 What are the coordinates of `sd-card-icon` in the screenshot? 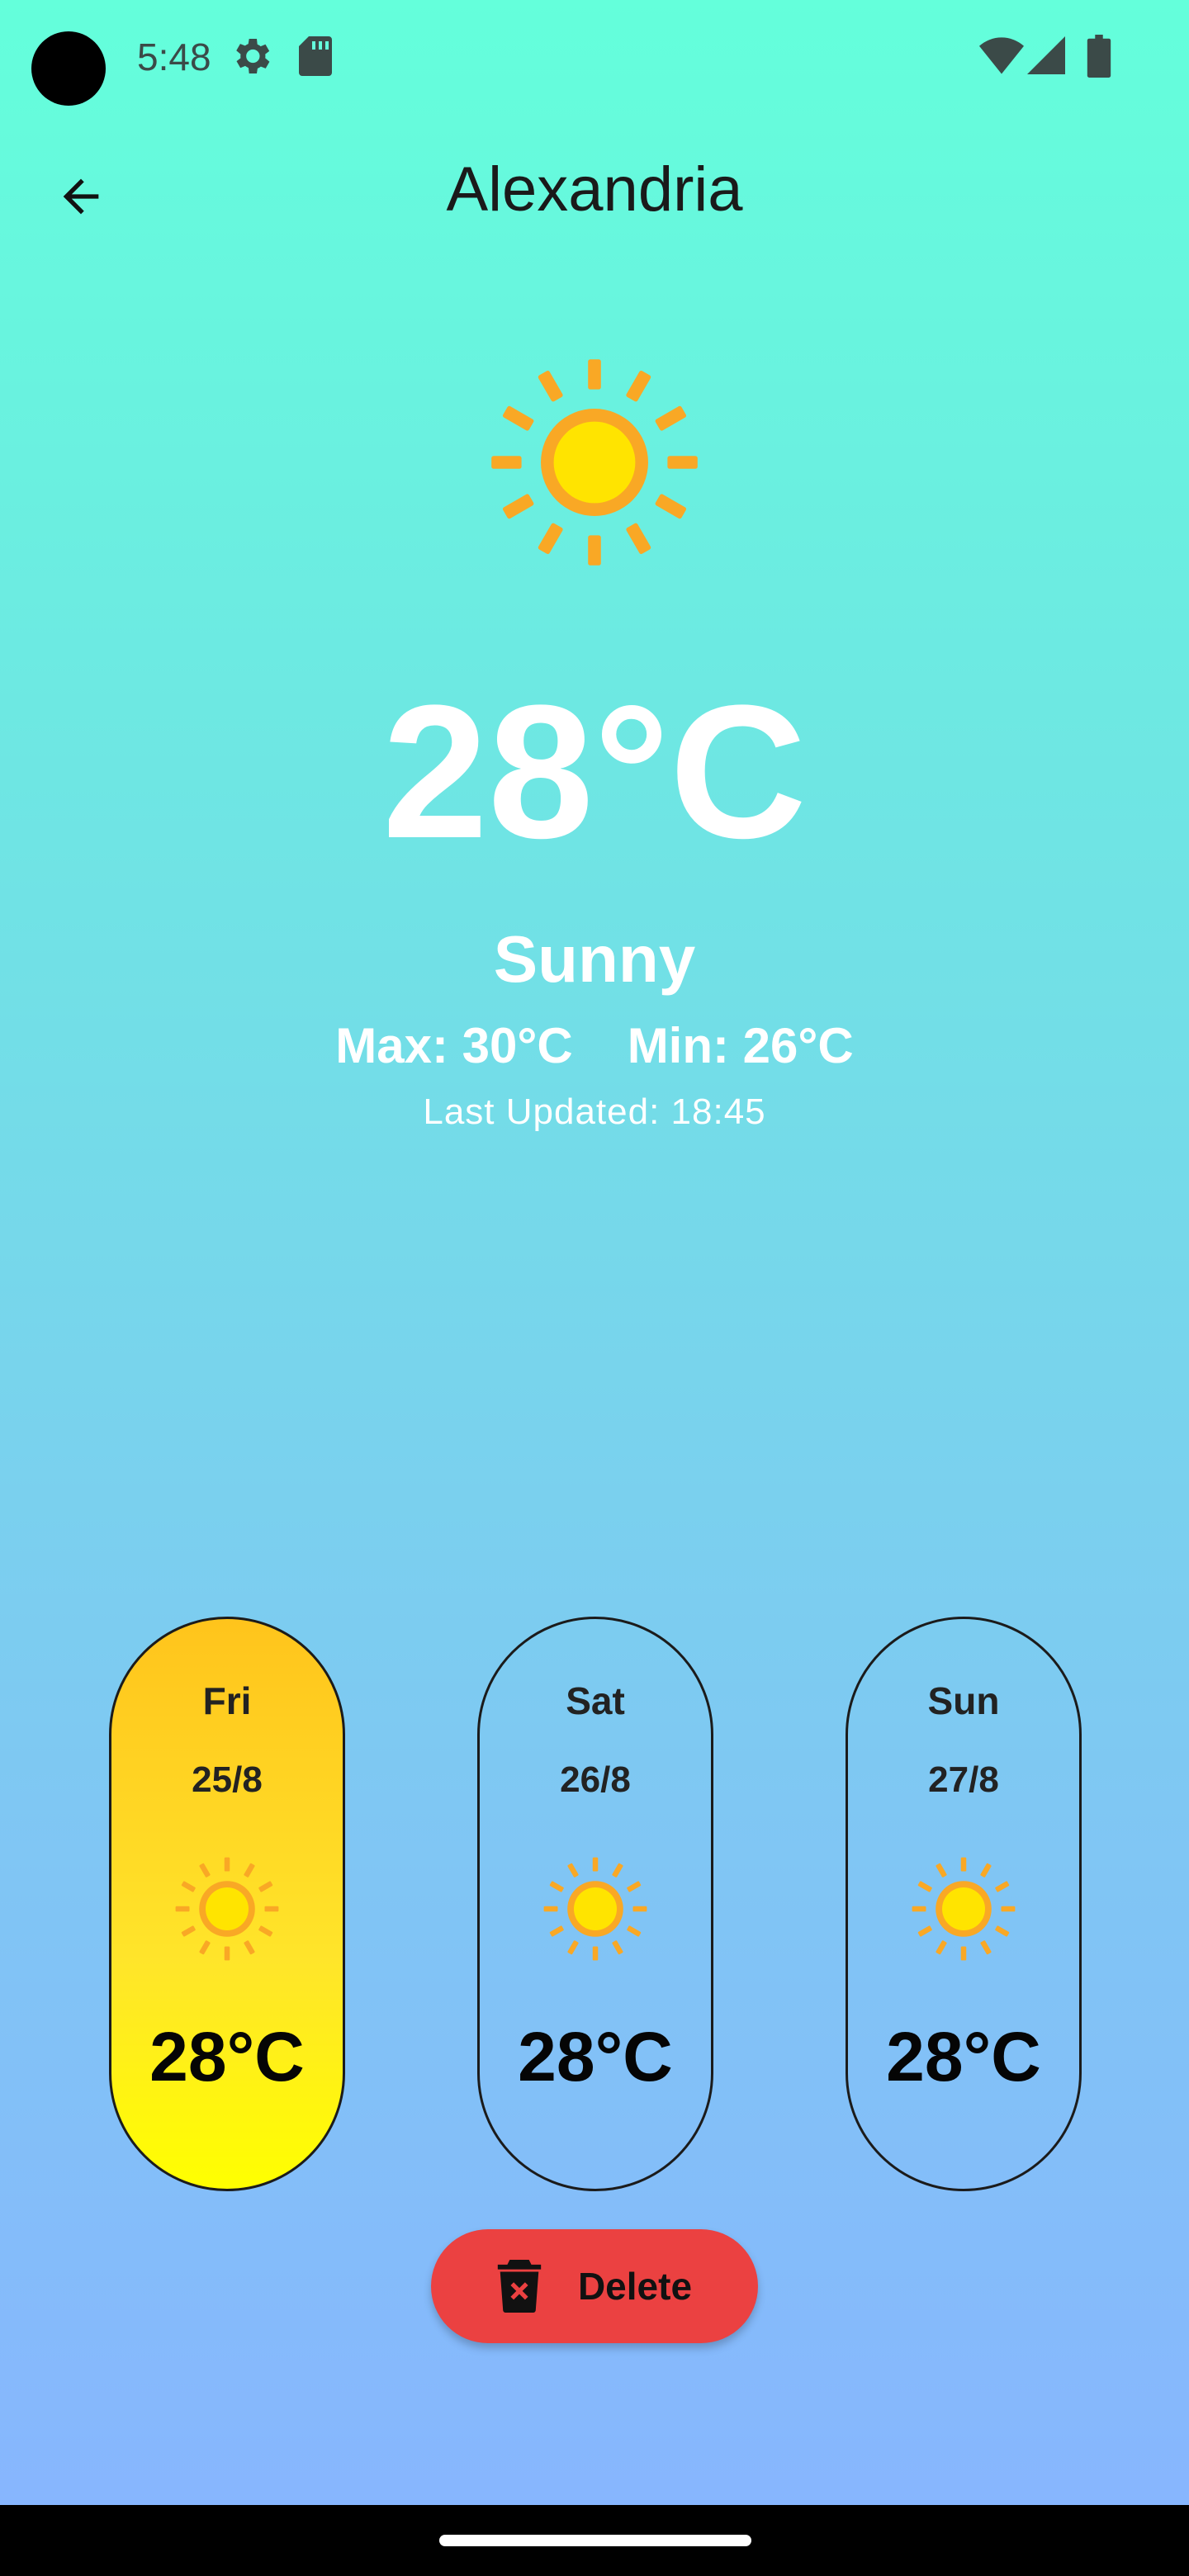 It's located at (315, 56).